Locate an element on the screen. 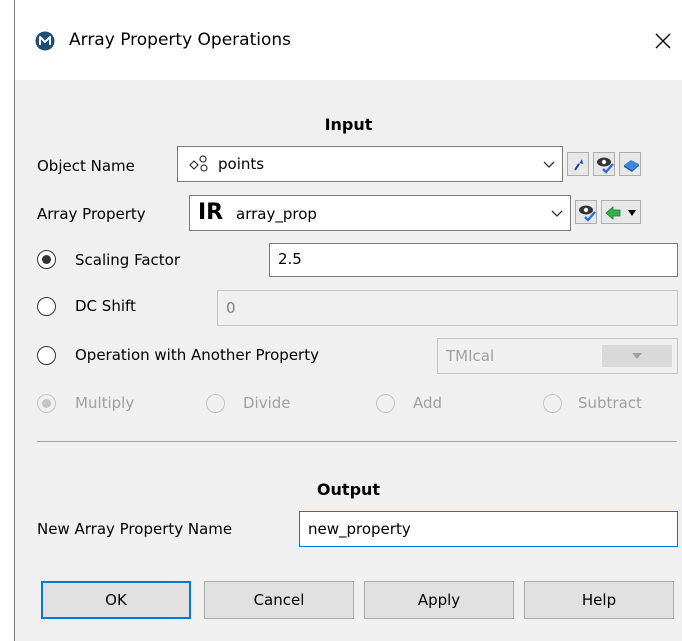  output-heading: Output is located at coordinates (348, 489).